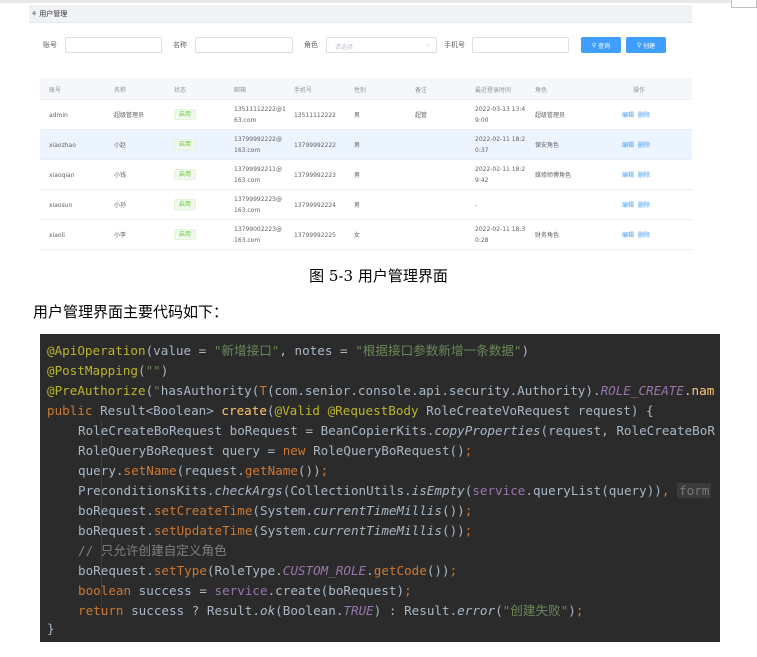  Describe the element at coordinates (378, 1) in the screenshot. I see `page-top-rule` at that location.